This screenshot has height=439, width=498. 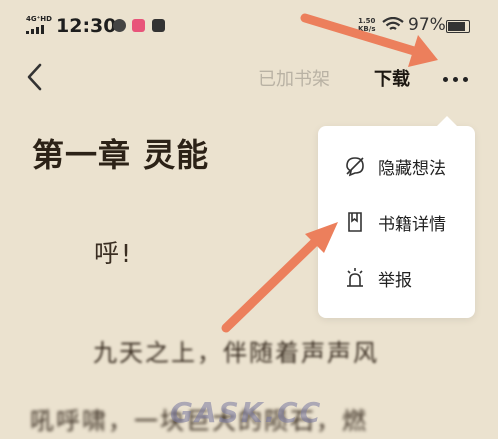 I want to click on menu-item-label: 书籍详情, so click(x=412, y=225).